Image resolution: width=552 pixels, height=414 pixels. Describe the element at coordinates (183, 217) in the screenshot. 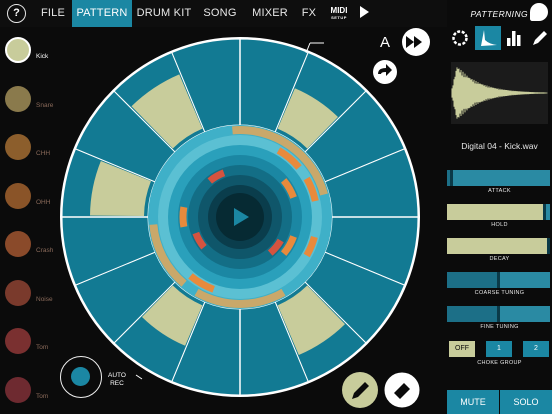

I see `ring-step` at that location.